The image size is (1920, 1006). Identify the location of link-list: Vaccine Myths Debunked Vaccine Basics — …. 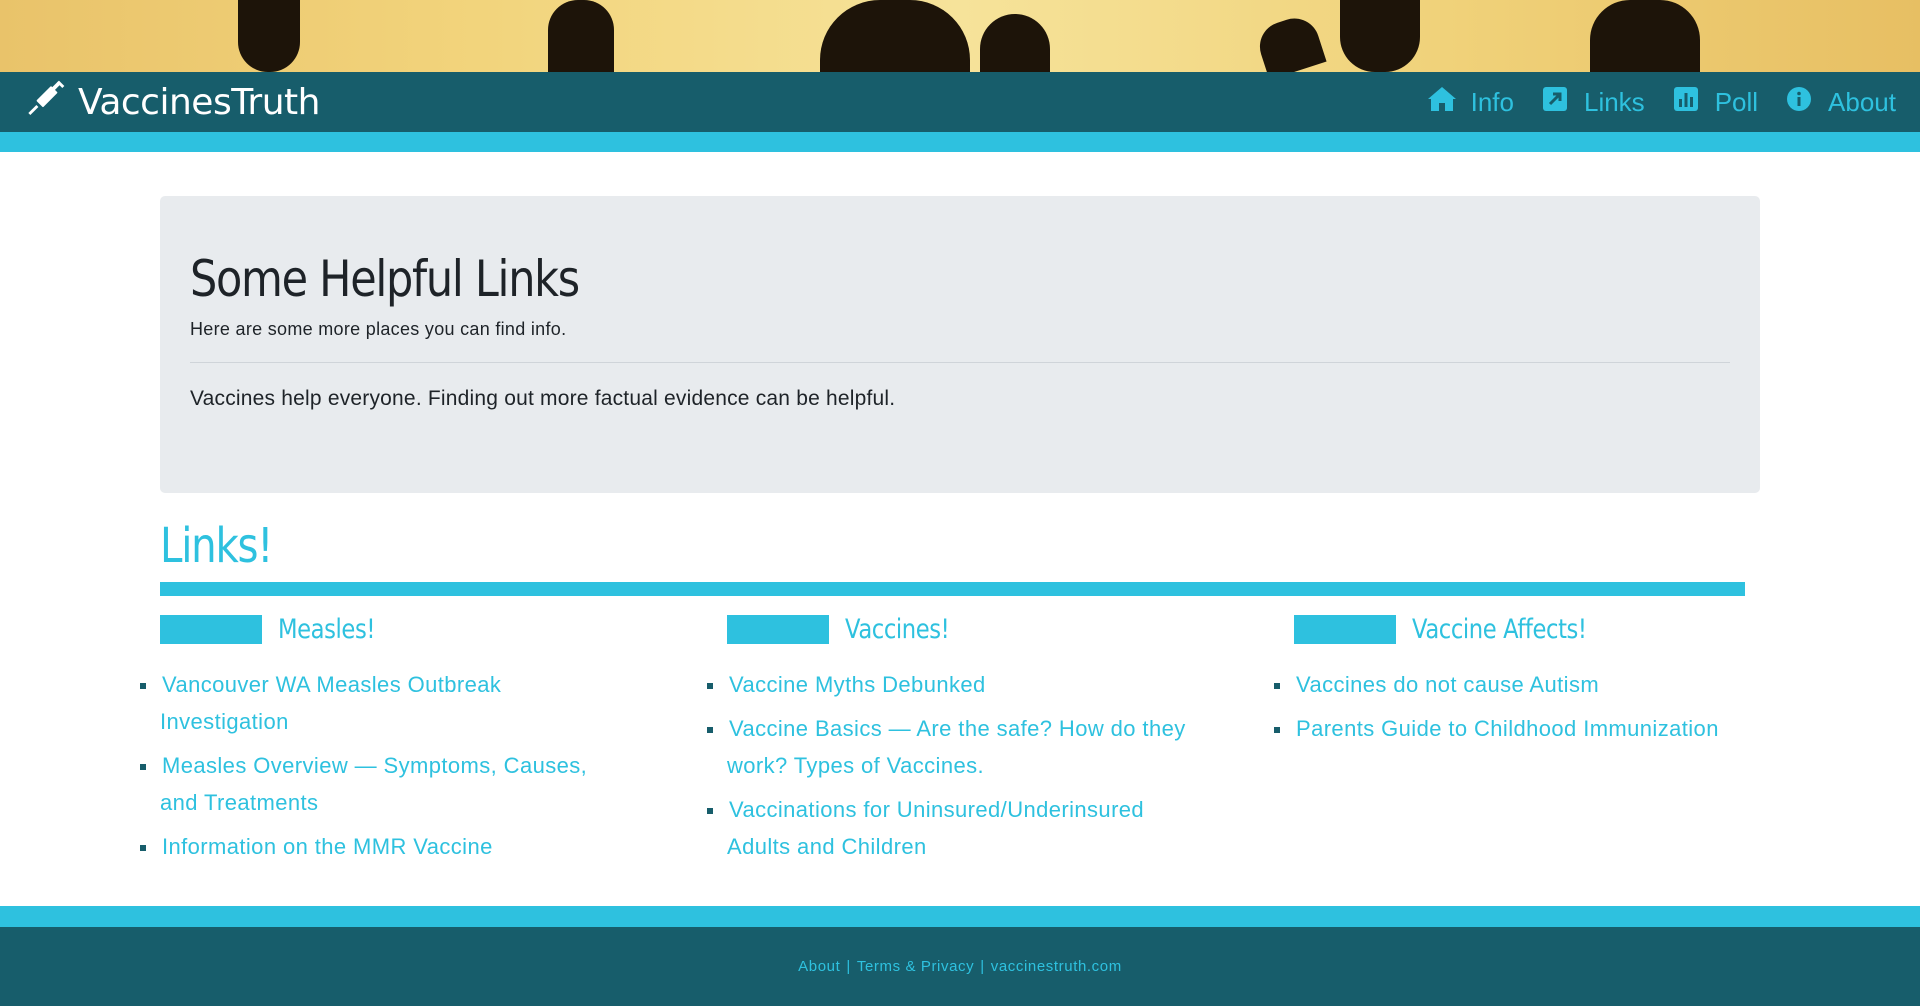
(952, 765).